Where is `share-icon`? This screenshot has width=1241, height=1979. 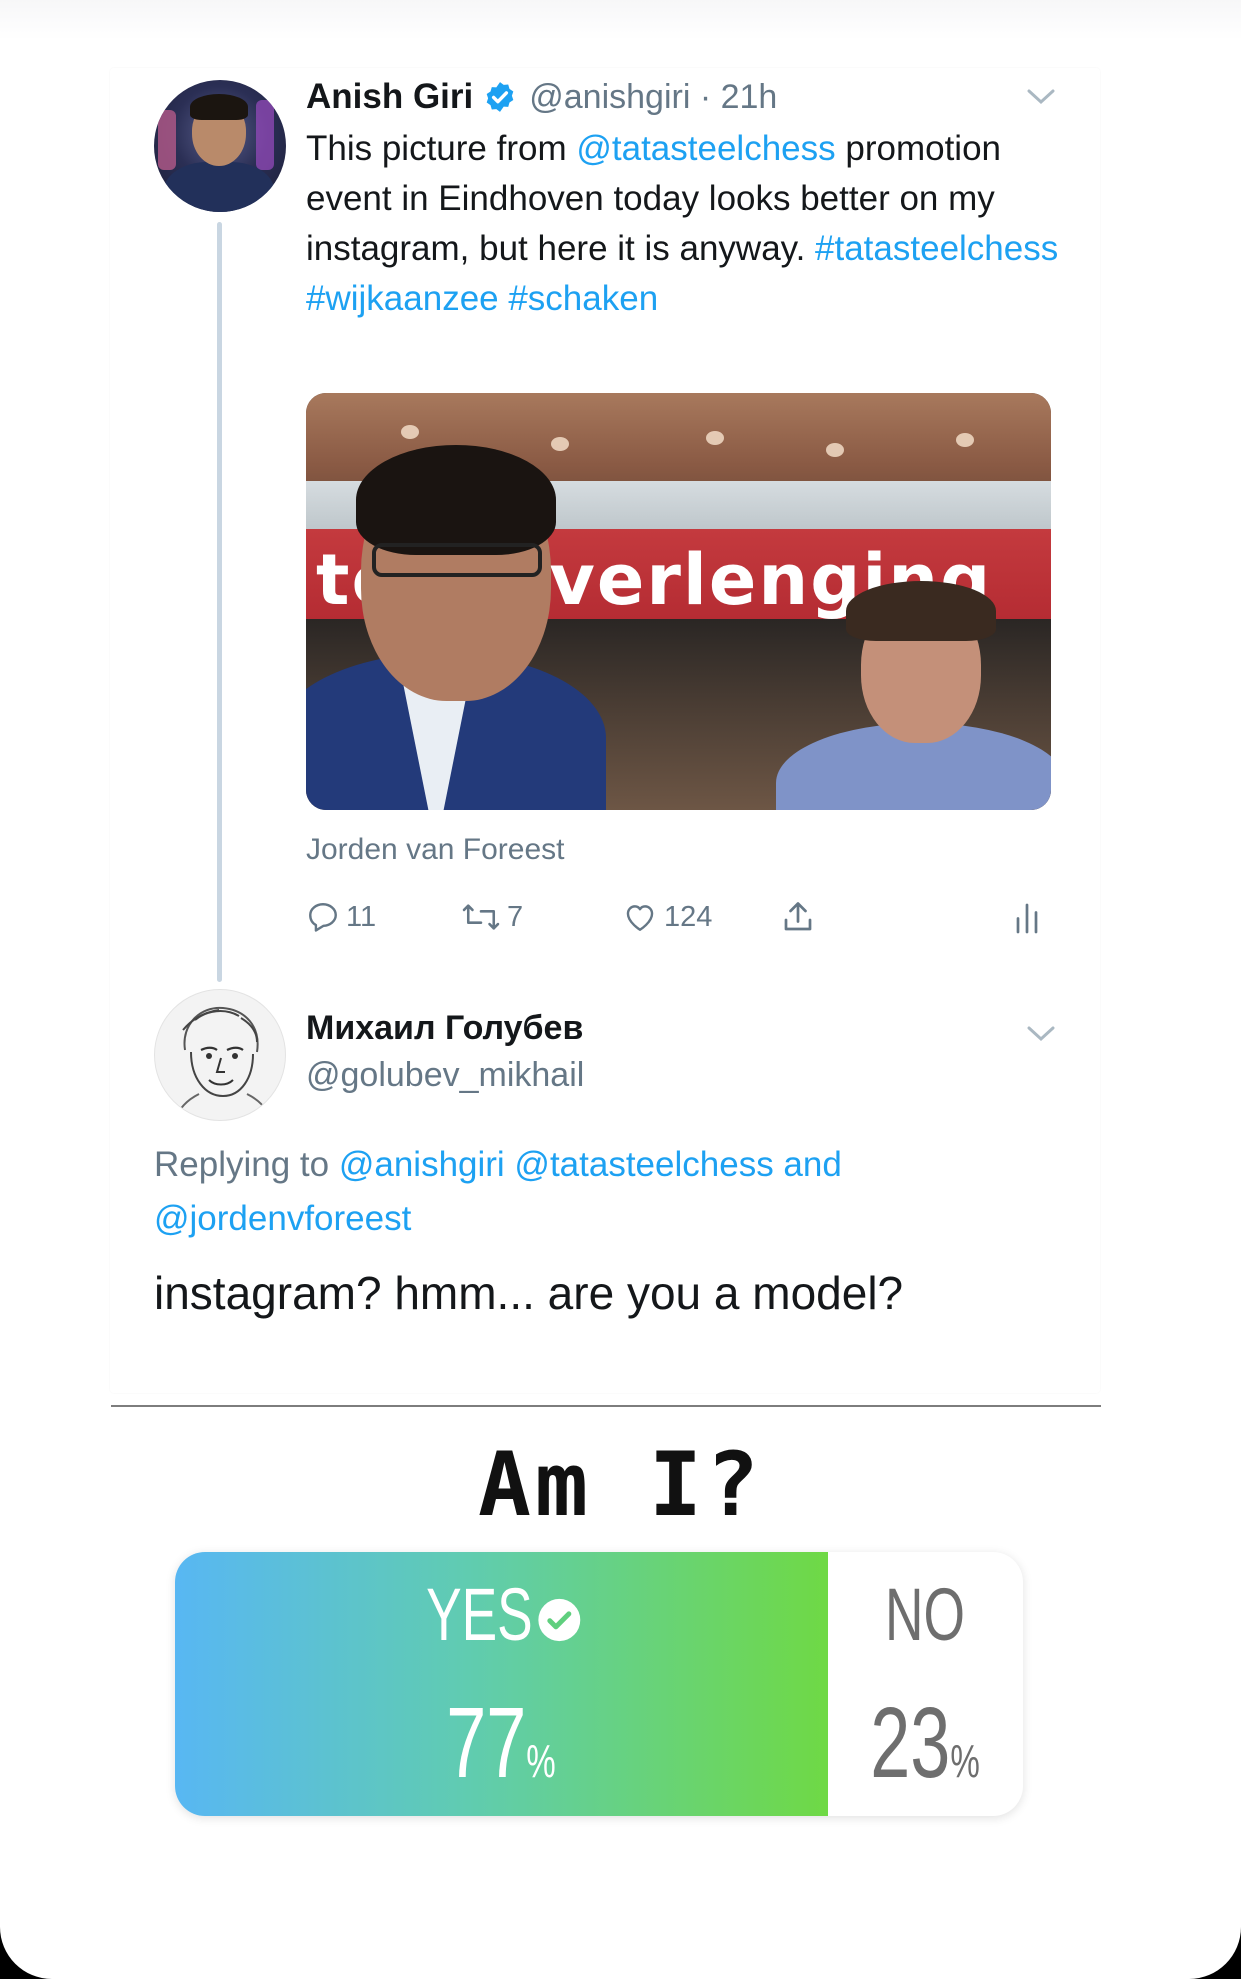 share-icon is located at coordinates (798, 916).